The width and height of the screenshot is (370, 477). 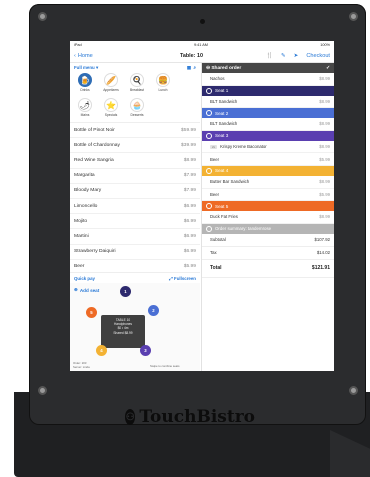 I want to click on seat-title: Seat 4, so click(x=222, y=171).